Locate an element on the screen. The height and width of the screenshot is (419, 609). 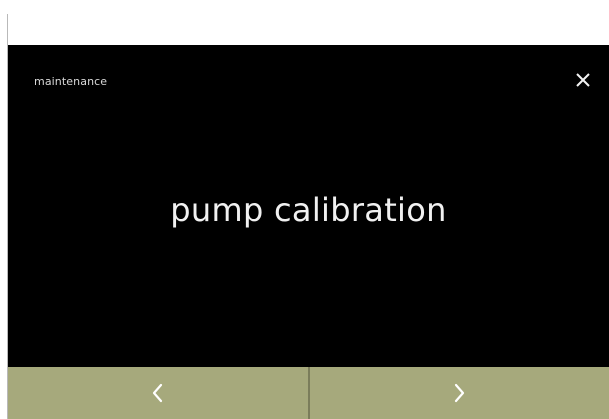
chevron-left-icon is located at coordinates (157, 393).